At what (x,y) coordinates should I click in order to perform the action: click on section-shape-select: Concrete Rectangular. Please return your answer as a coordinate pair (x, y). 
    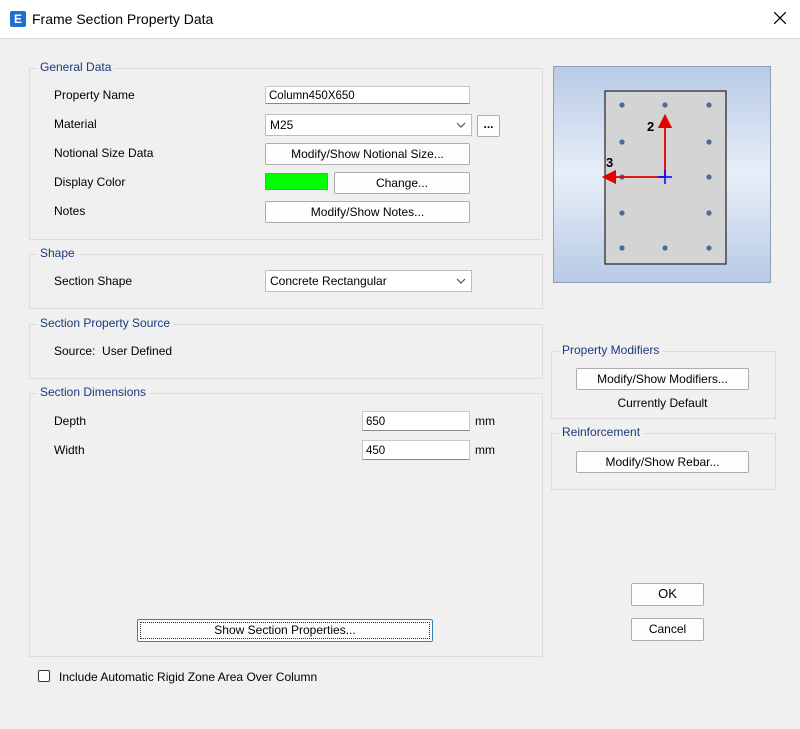
    Looking at the image, I should click on (368, 281).